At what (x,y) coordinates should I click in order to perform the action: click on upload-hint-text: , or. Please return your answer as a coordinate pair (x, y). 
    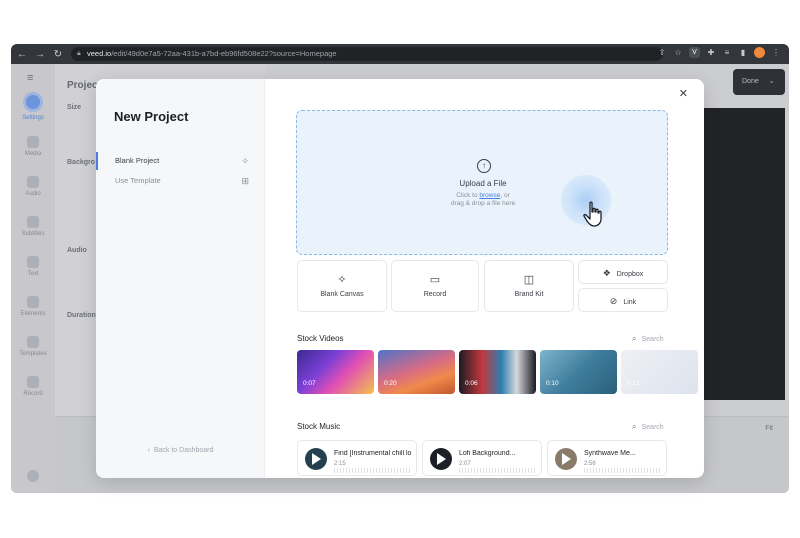
    Looking at the image, I should click on (505, 195).